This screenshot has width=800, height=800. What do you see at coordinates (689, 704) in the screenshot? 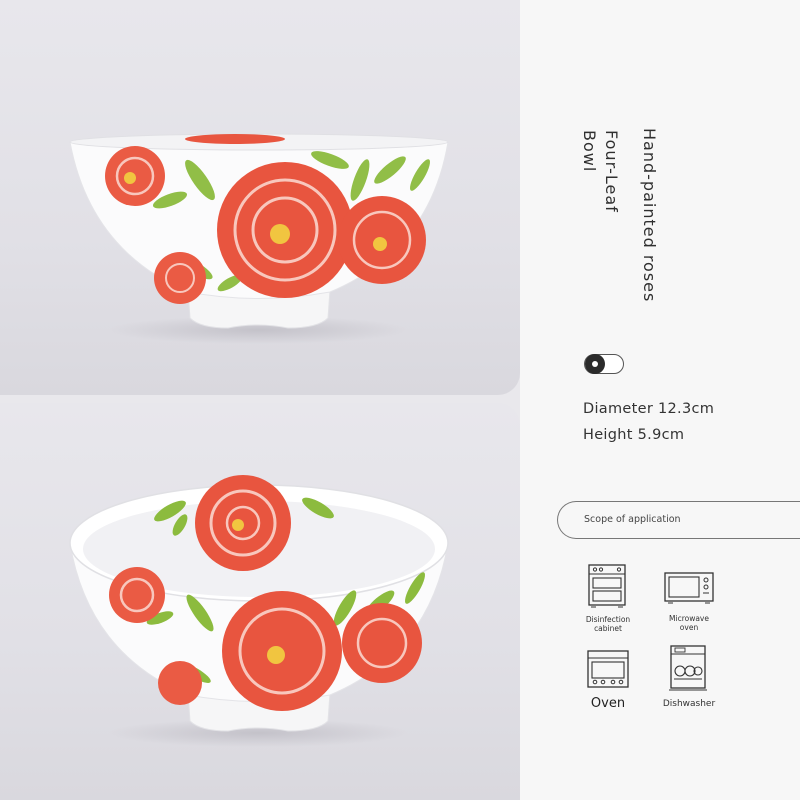
I see `dishwasher-label: Dishwasher` at bounding box center [689, 704].